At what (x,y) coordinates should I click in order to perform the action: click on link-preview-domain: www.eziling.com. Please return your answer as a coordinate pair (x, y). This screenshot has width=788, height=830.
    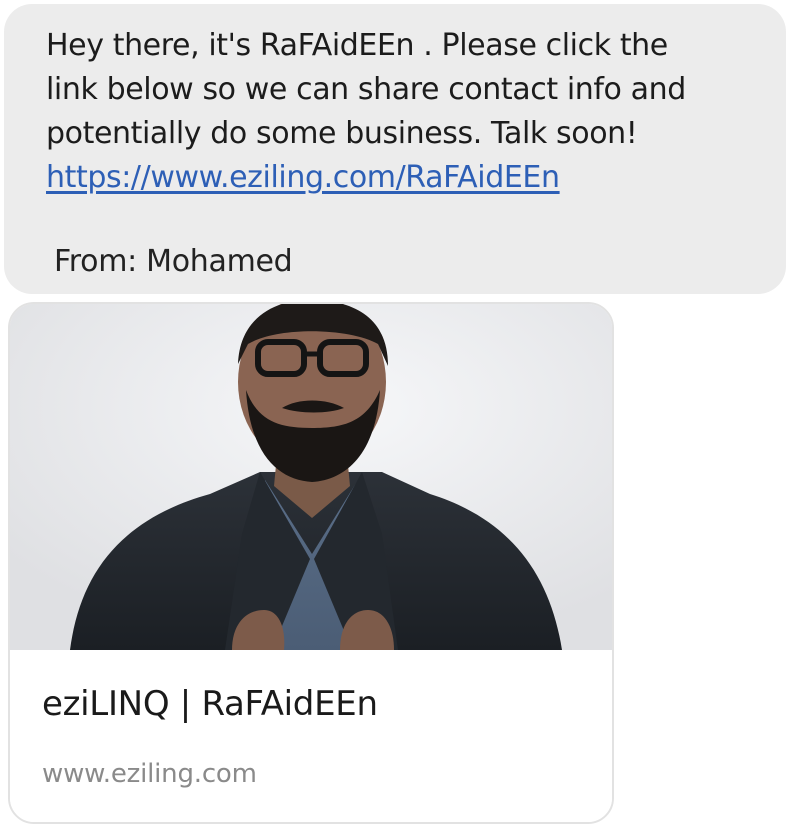
    Looking at the image, I should click on (149, 774).